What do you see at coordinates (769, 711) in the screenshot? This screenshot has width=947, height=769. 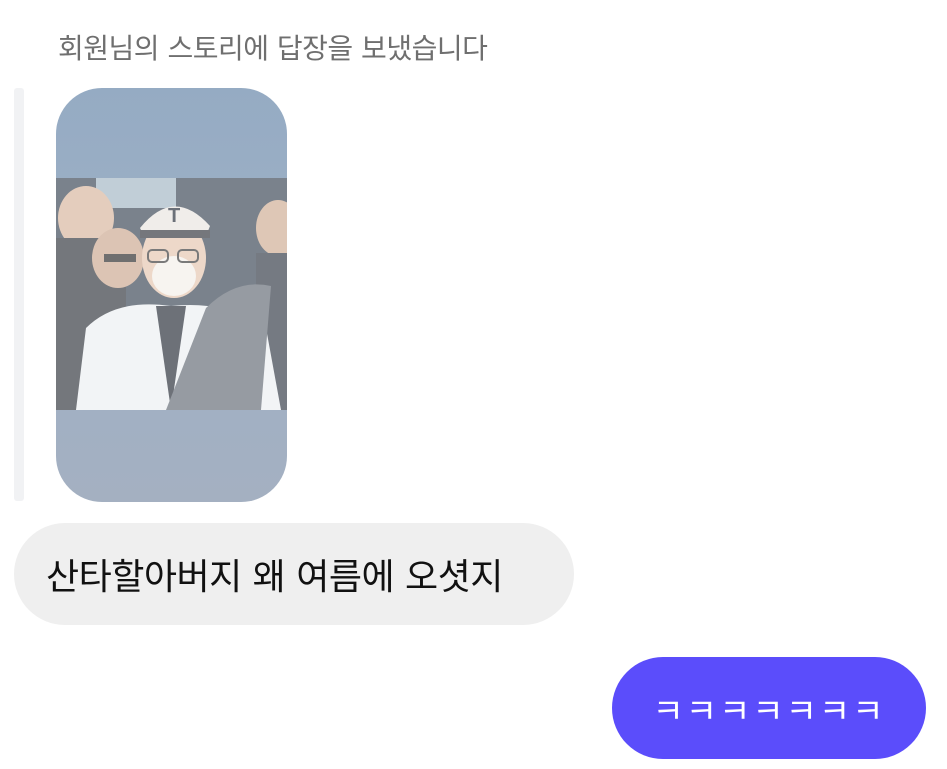 I see `sent-message-text: ㅋㅋㅋㅋㅋㅋㅋ` at bounding box center [769, 711].